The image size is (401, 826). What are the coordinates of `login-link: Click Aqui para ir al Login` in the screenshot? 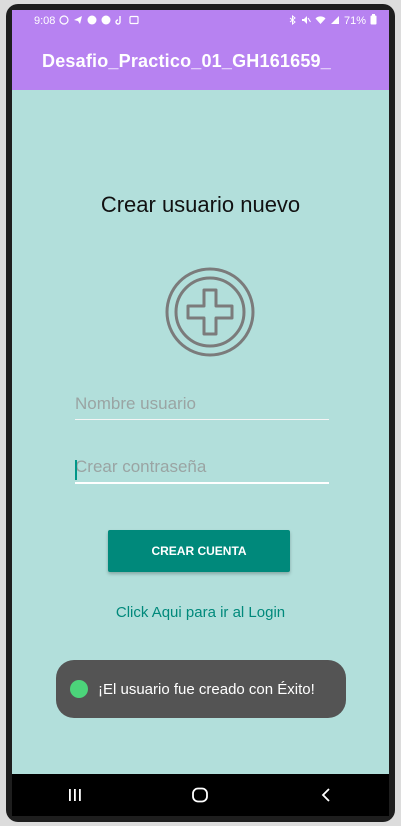 It's located at (200, 612).